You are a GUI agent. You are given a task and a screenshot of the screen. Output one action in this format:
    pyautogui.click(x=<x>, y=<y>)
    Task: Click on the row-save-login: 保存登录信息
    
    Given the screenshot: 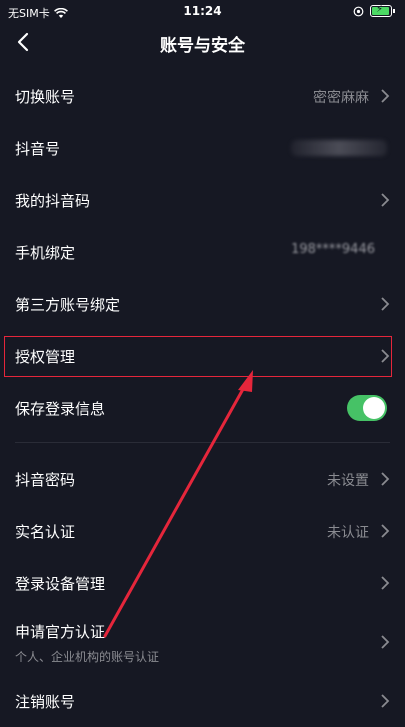 What is the action you would take?
    pyautogui.click(x=202, y=408)
    